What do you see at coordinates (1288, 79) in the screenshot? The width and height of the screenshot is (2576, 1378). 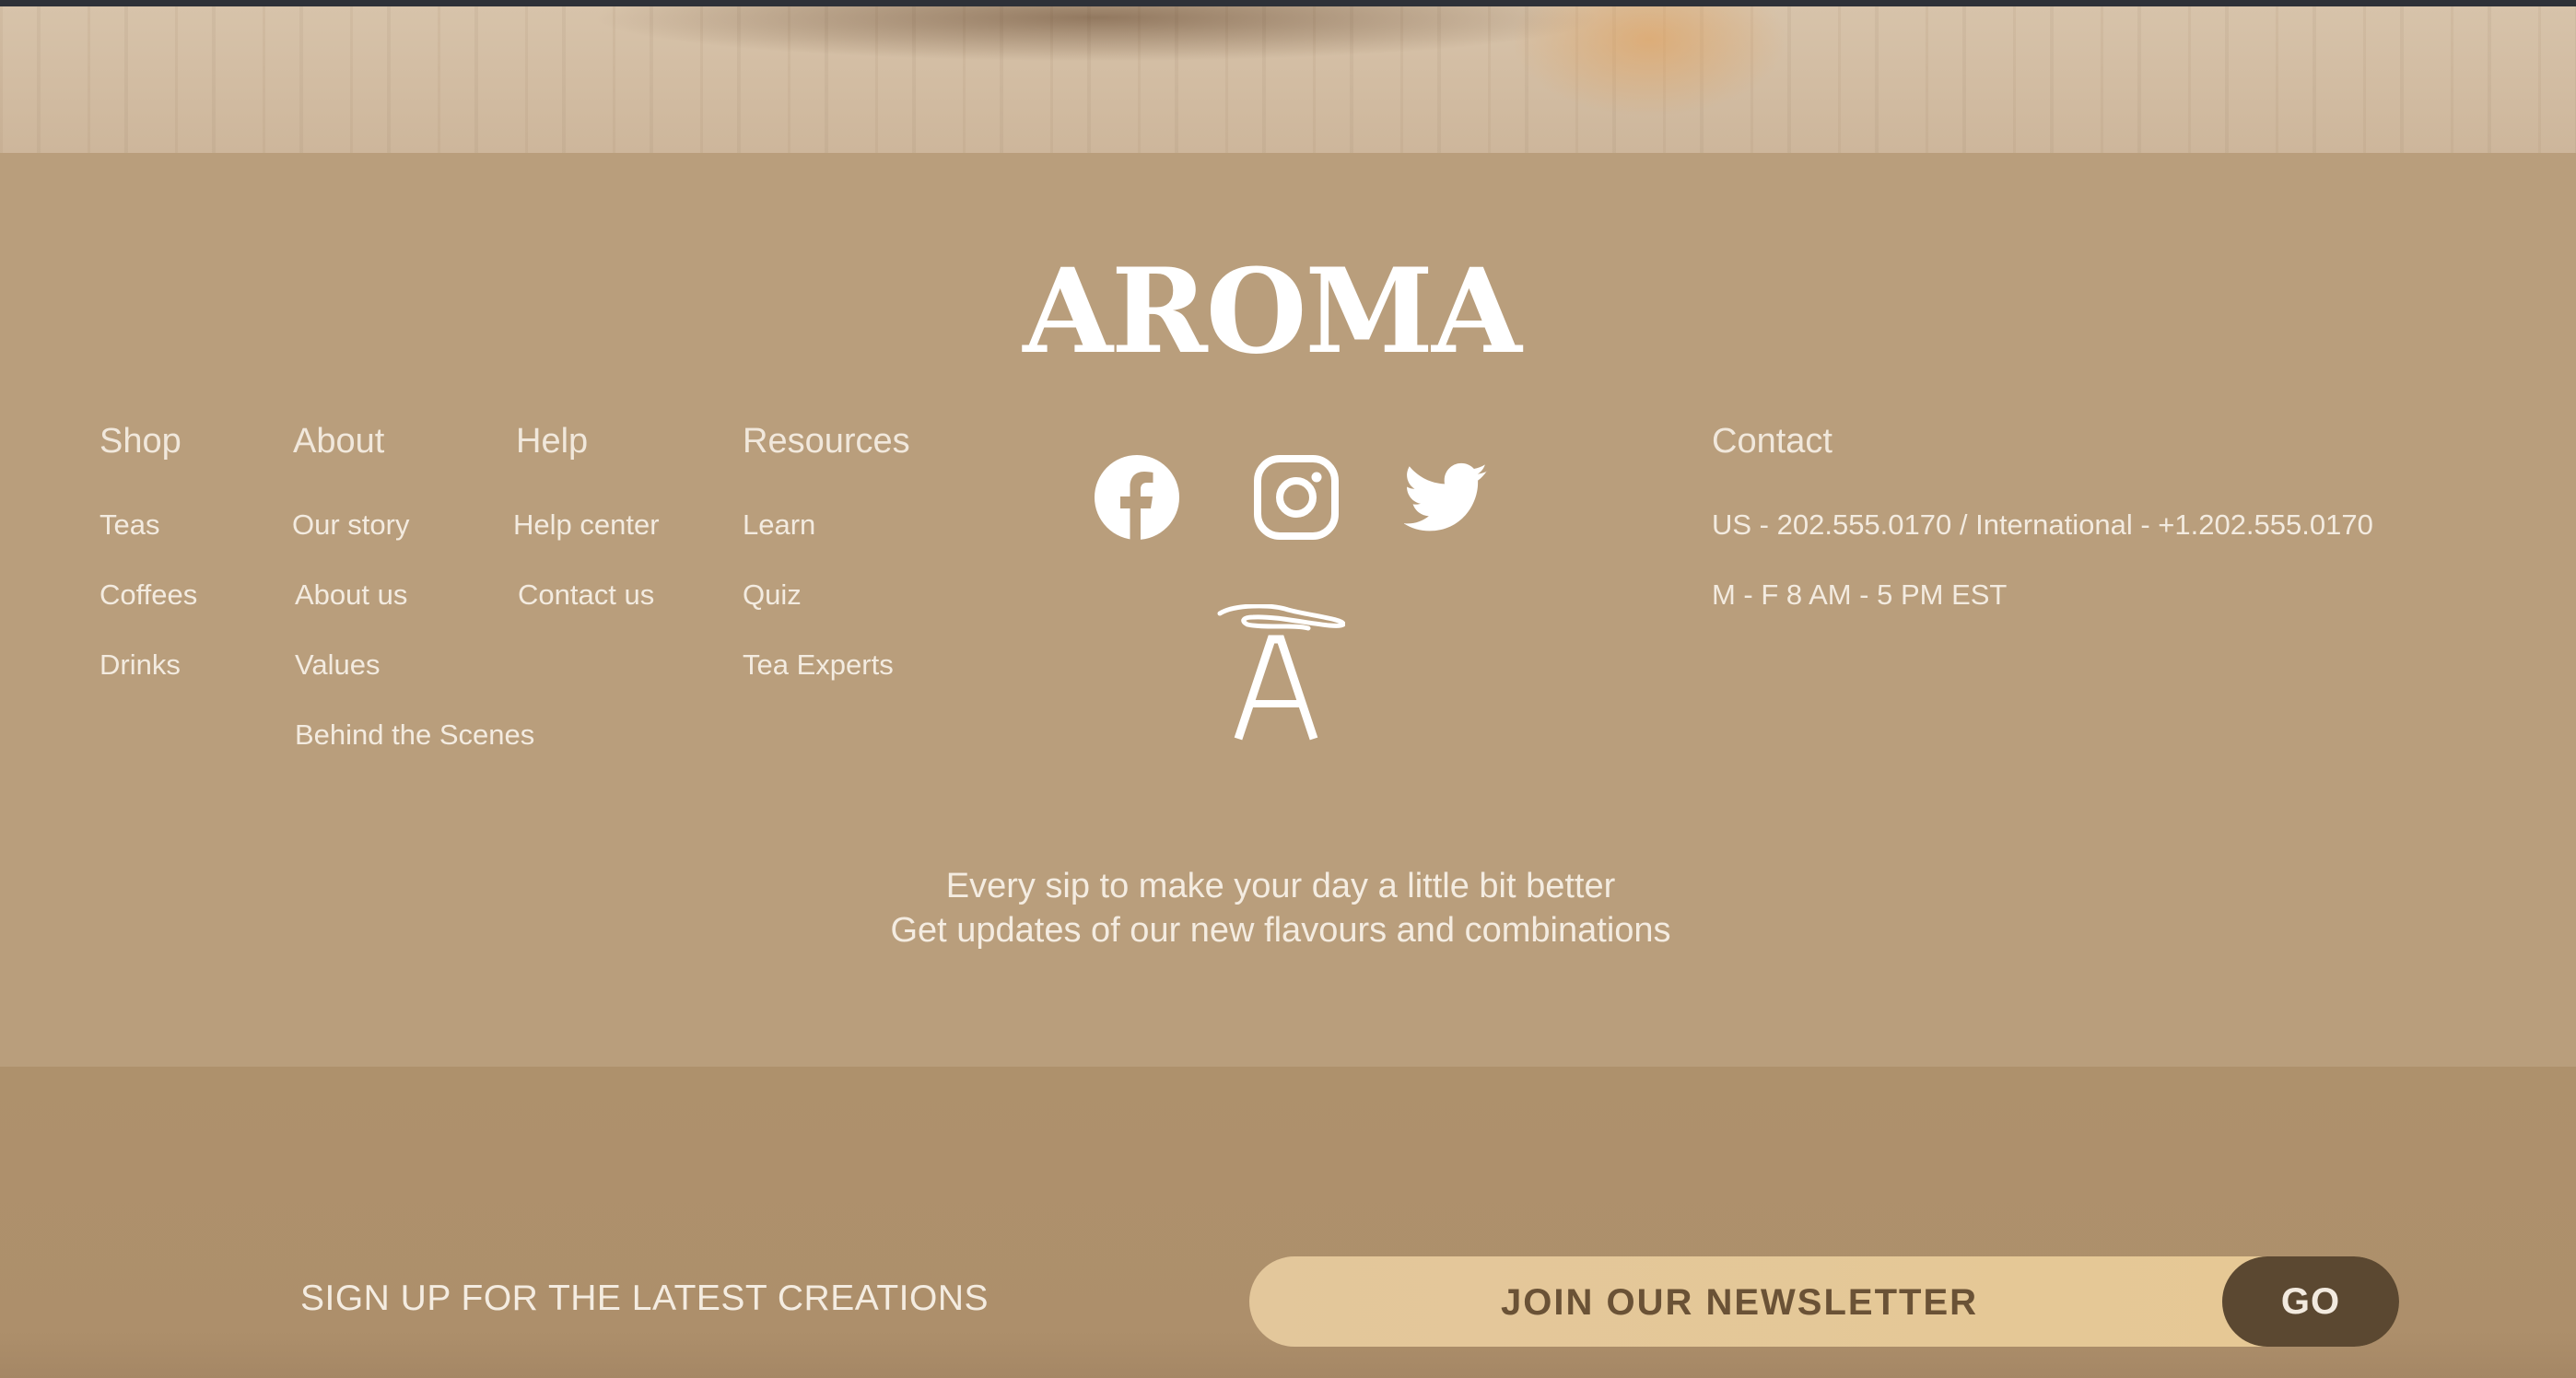 I see `hero-image-wood-table` at bounding box center [1288, 79].